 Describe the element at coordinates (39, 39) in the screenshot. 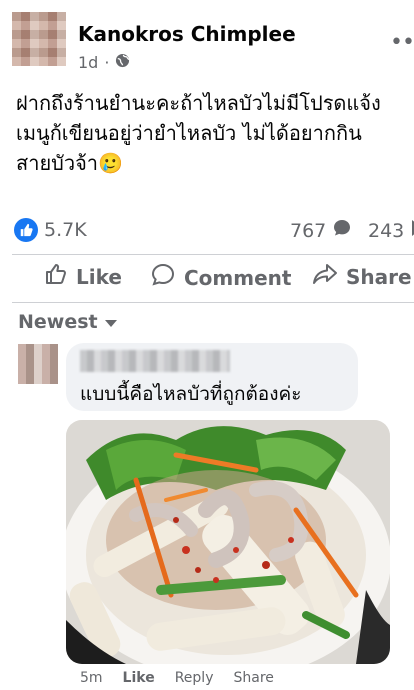

I see `author-avatar` at that location.